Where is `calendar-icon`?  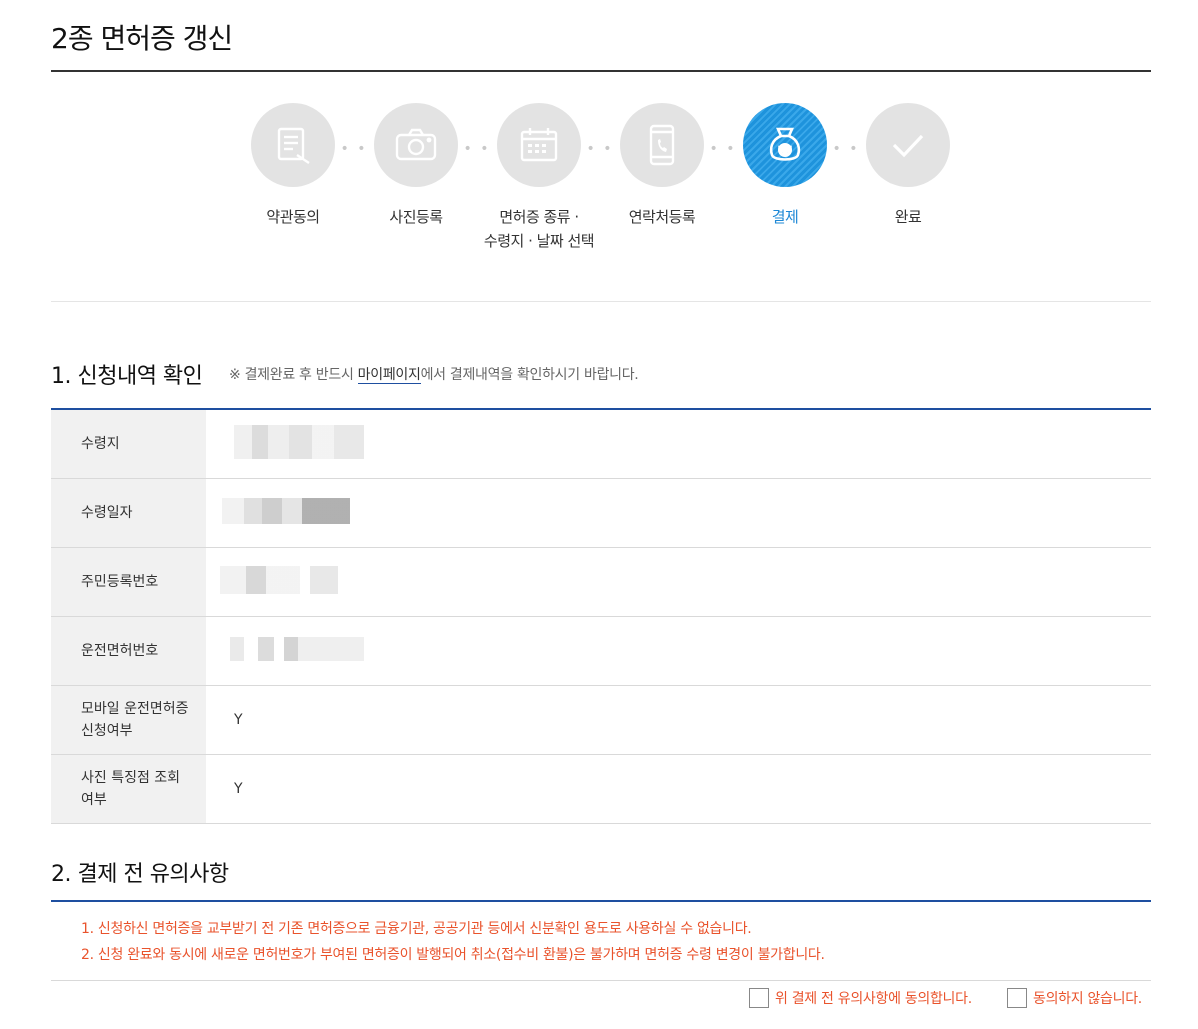
calendar-icon is located at coordinates (539, 145).